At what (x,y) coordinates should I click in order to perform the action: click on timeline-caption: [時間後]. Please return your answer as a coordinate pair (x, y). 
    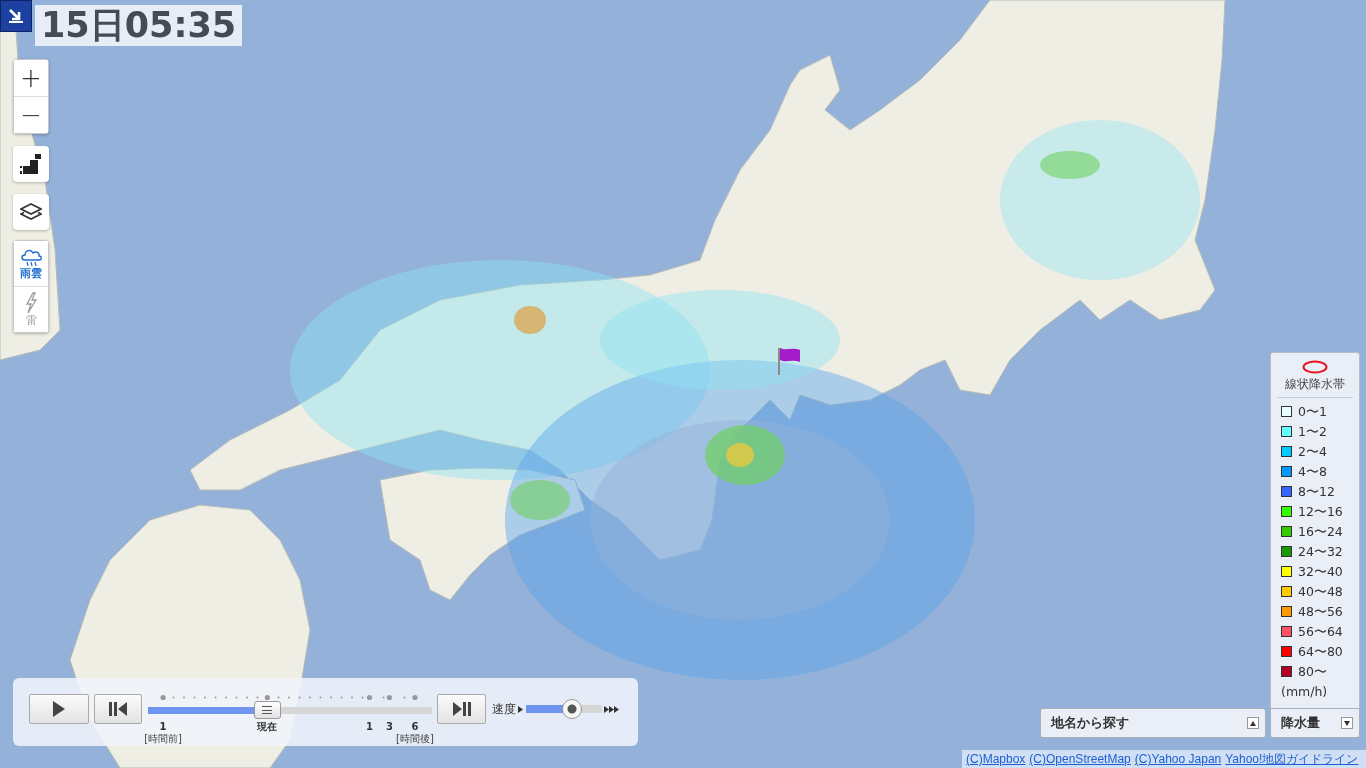
    Looking at the image, I should click on (415, 739).